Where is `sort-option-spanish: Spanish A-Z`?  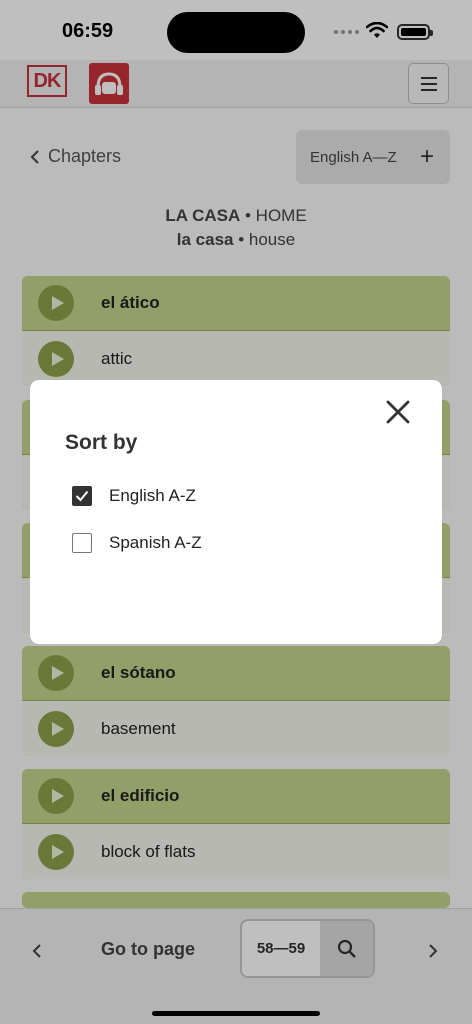 sort-option-spanish: Spanish A-Z is located at coordinates (137, 543).